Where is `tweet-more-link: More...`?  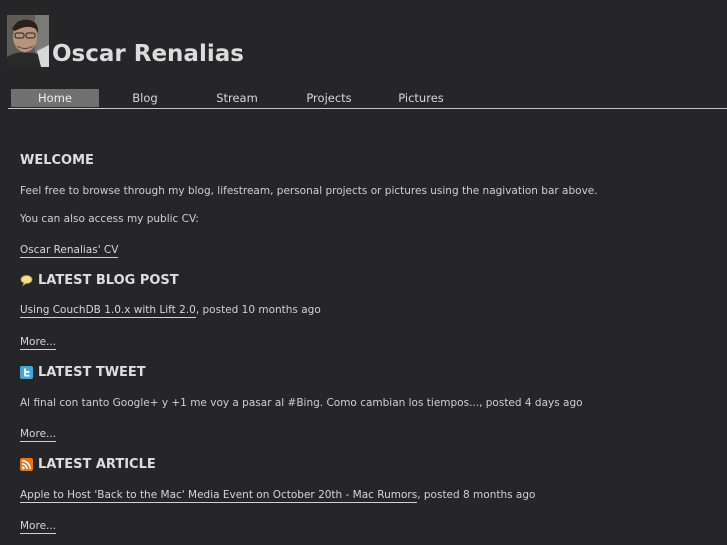 tweet-more-link: More... is located at coordinates (38, 435).